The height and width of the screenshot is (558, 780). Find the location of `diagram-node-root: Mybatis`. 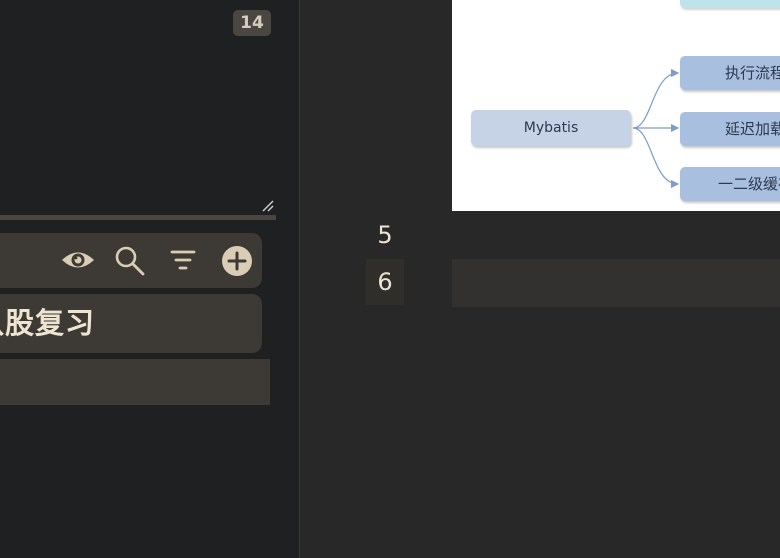

diagram-node-root: Mybatis is located at coordinates (551, 128).